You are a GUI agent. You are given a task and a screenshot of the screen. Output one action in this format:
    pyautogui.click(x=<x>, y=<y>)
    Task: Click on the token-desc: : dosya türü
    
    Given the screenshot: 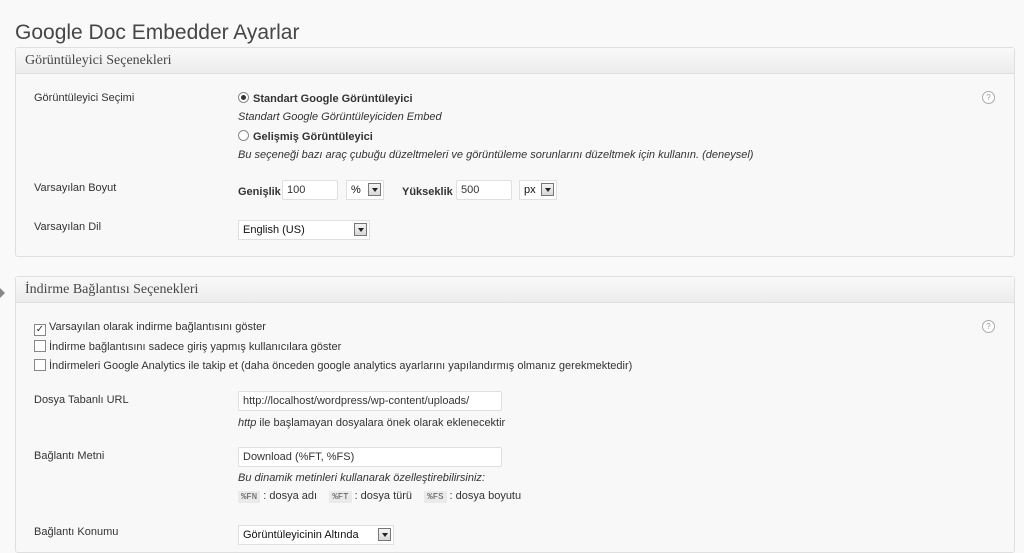 What is the action you would take?
    pyautogui.click(x=382, y=496)
    